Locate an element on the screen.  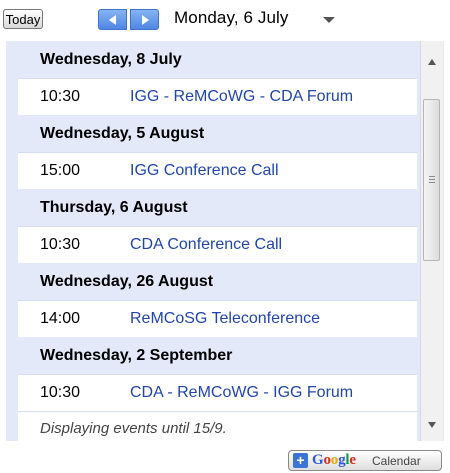
event-item: 10:30 CDA Conference Call is located at coordinates (217, 244).